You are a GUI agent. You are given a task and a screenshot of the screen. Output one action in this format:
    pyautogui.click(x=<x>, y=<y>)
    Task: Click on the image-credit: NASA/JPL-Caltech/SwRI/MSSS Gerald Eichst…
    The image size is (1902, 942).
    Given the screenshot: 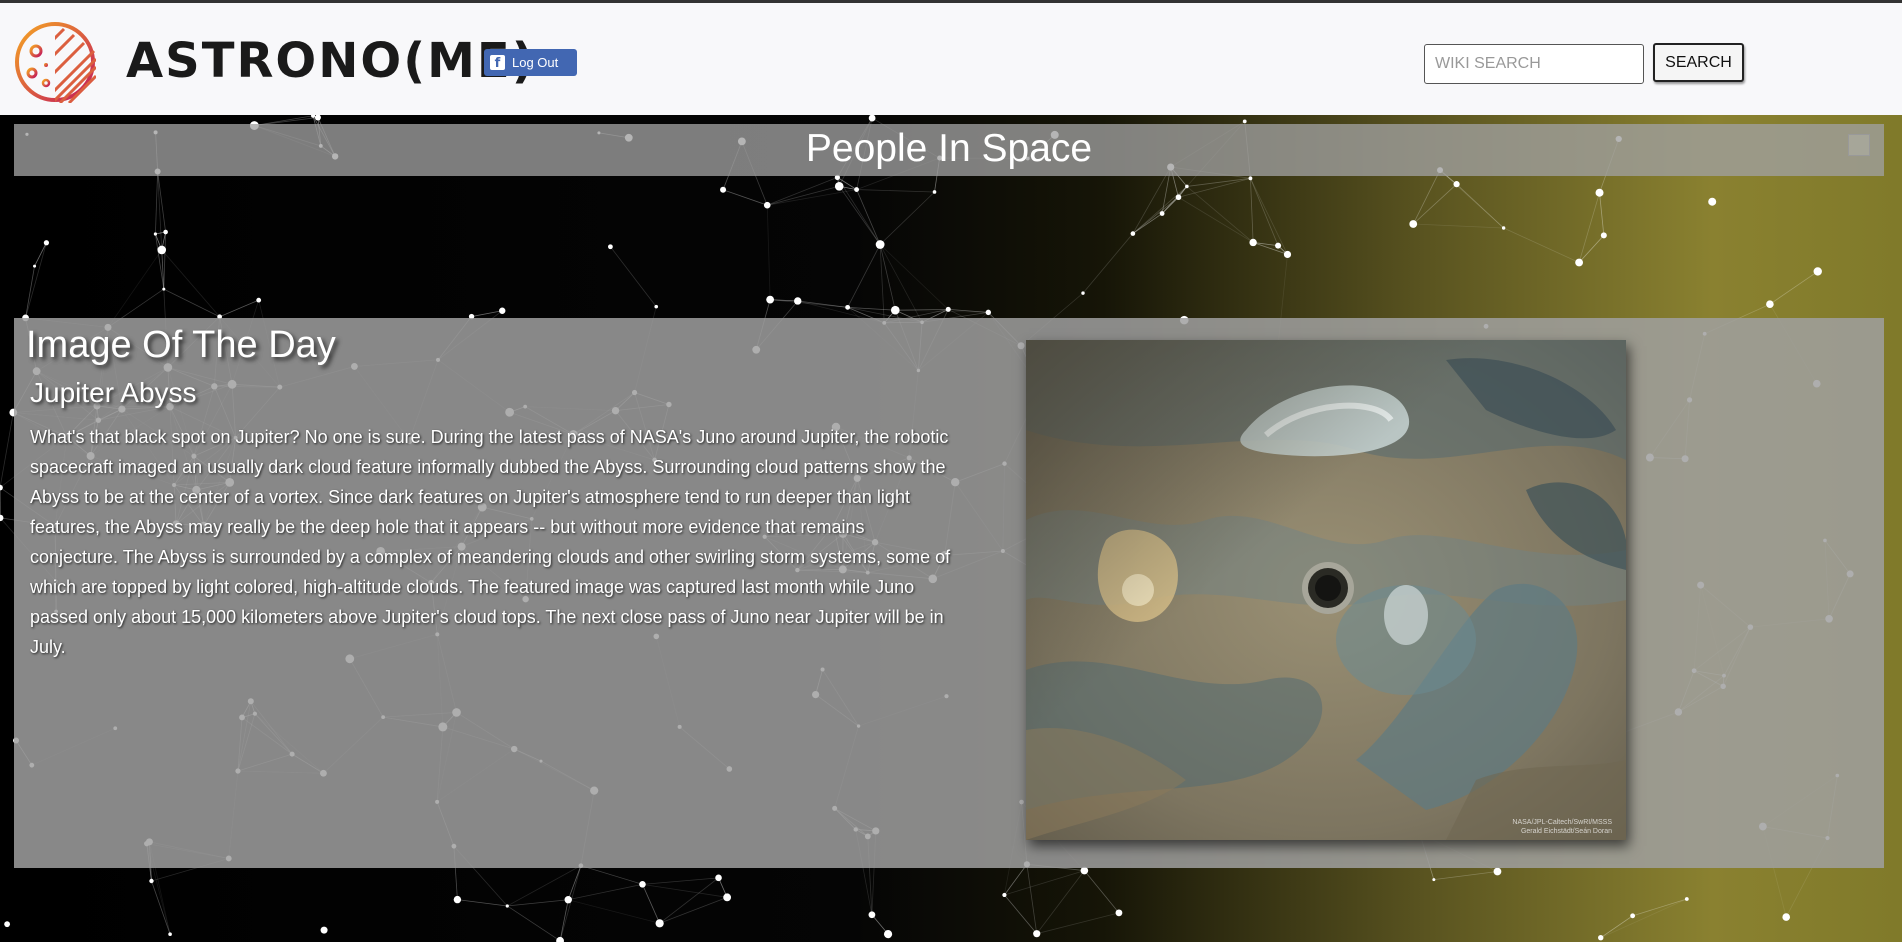 What is the action you would take?
    pyautogui.click(x=1562, y=827)
    